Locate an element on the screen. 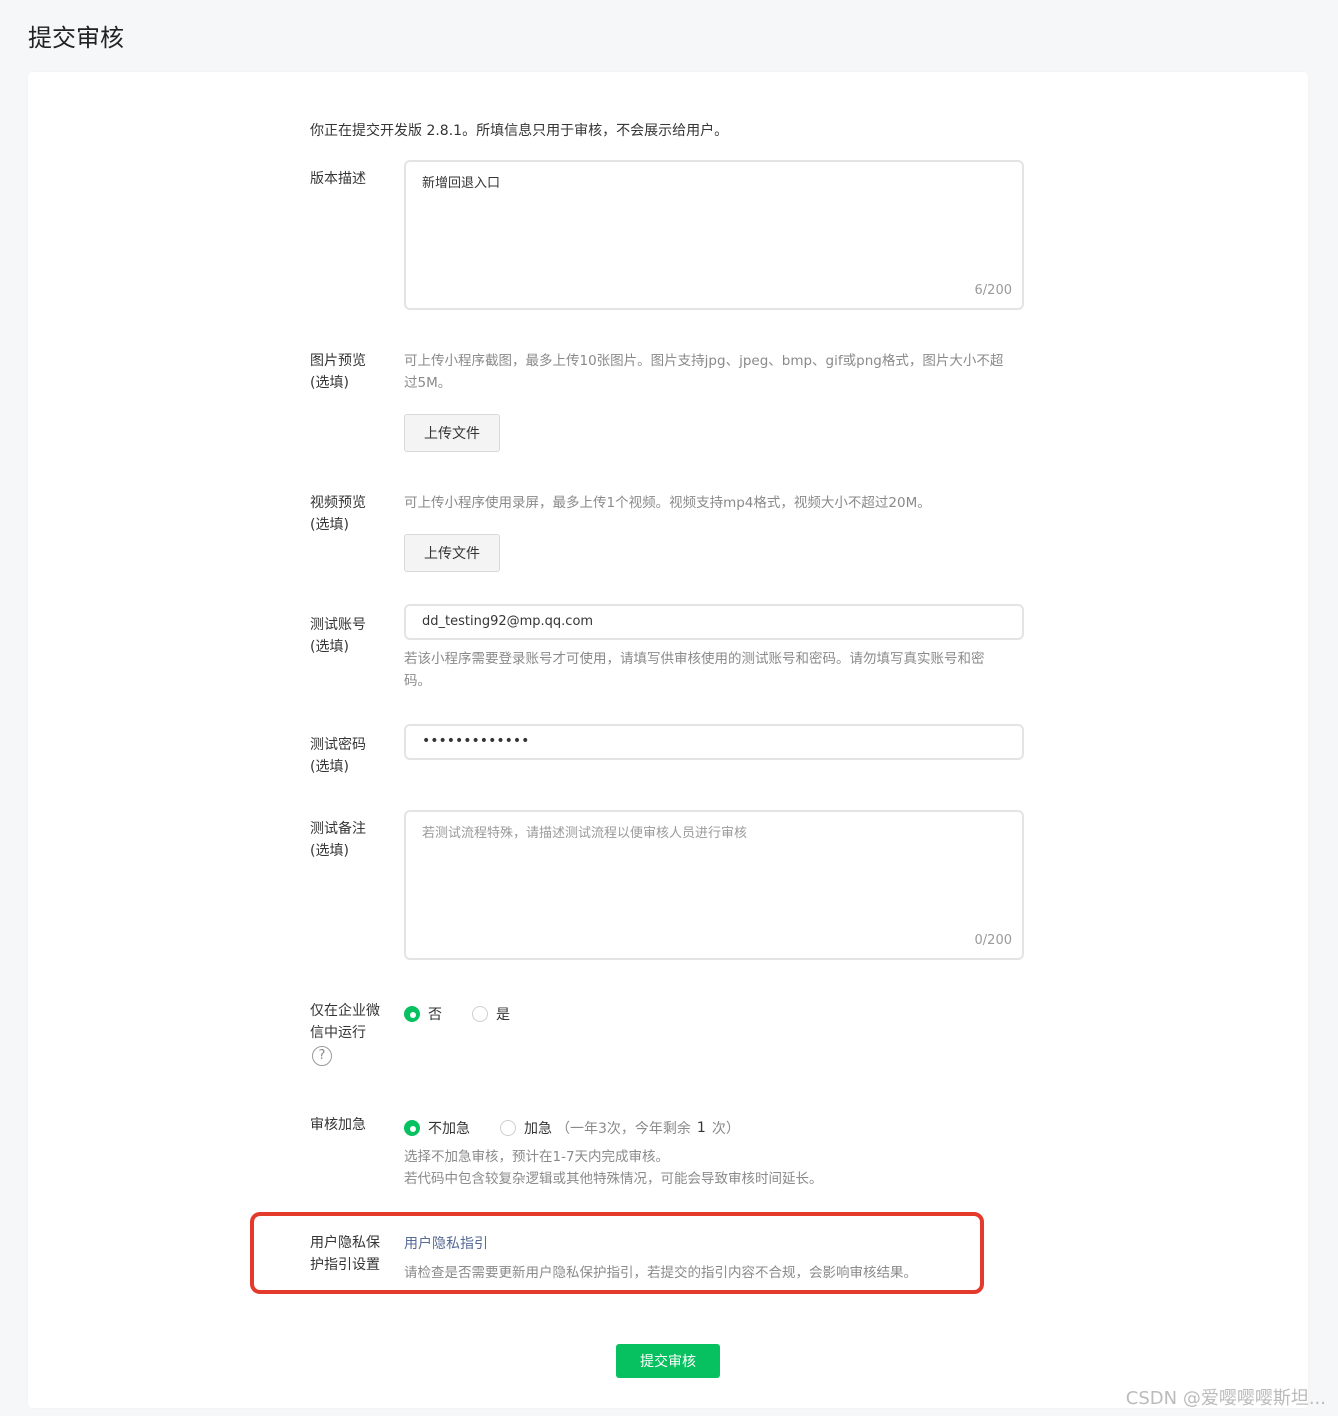 The image size is (1338, 1416). test-password-value: ••••••••••••• is located at coordinates (476, 741).